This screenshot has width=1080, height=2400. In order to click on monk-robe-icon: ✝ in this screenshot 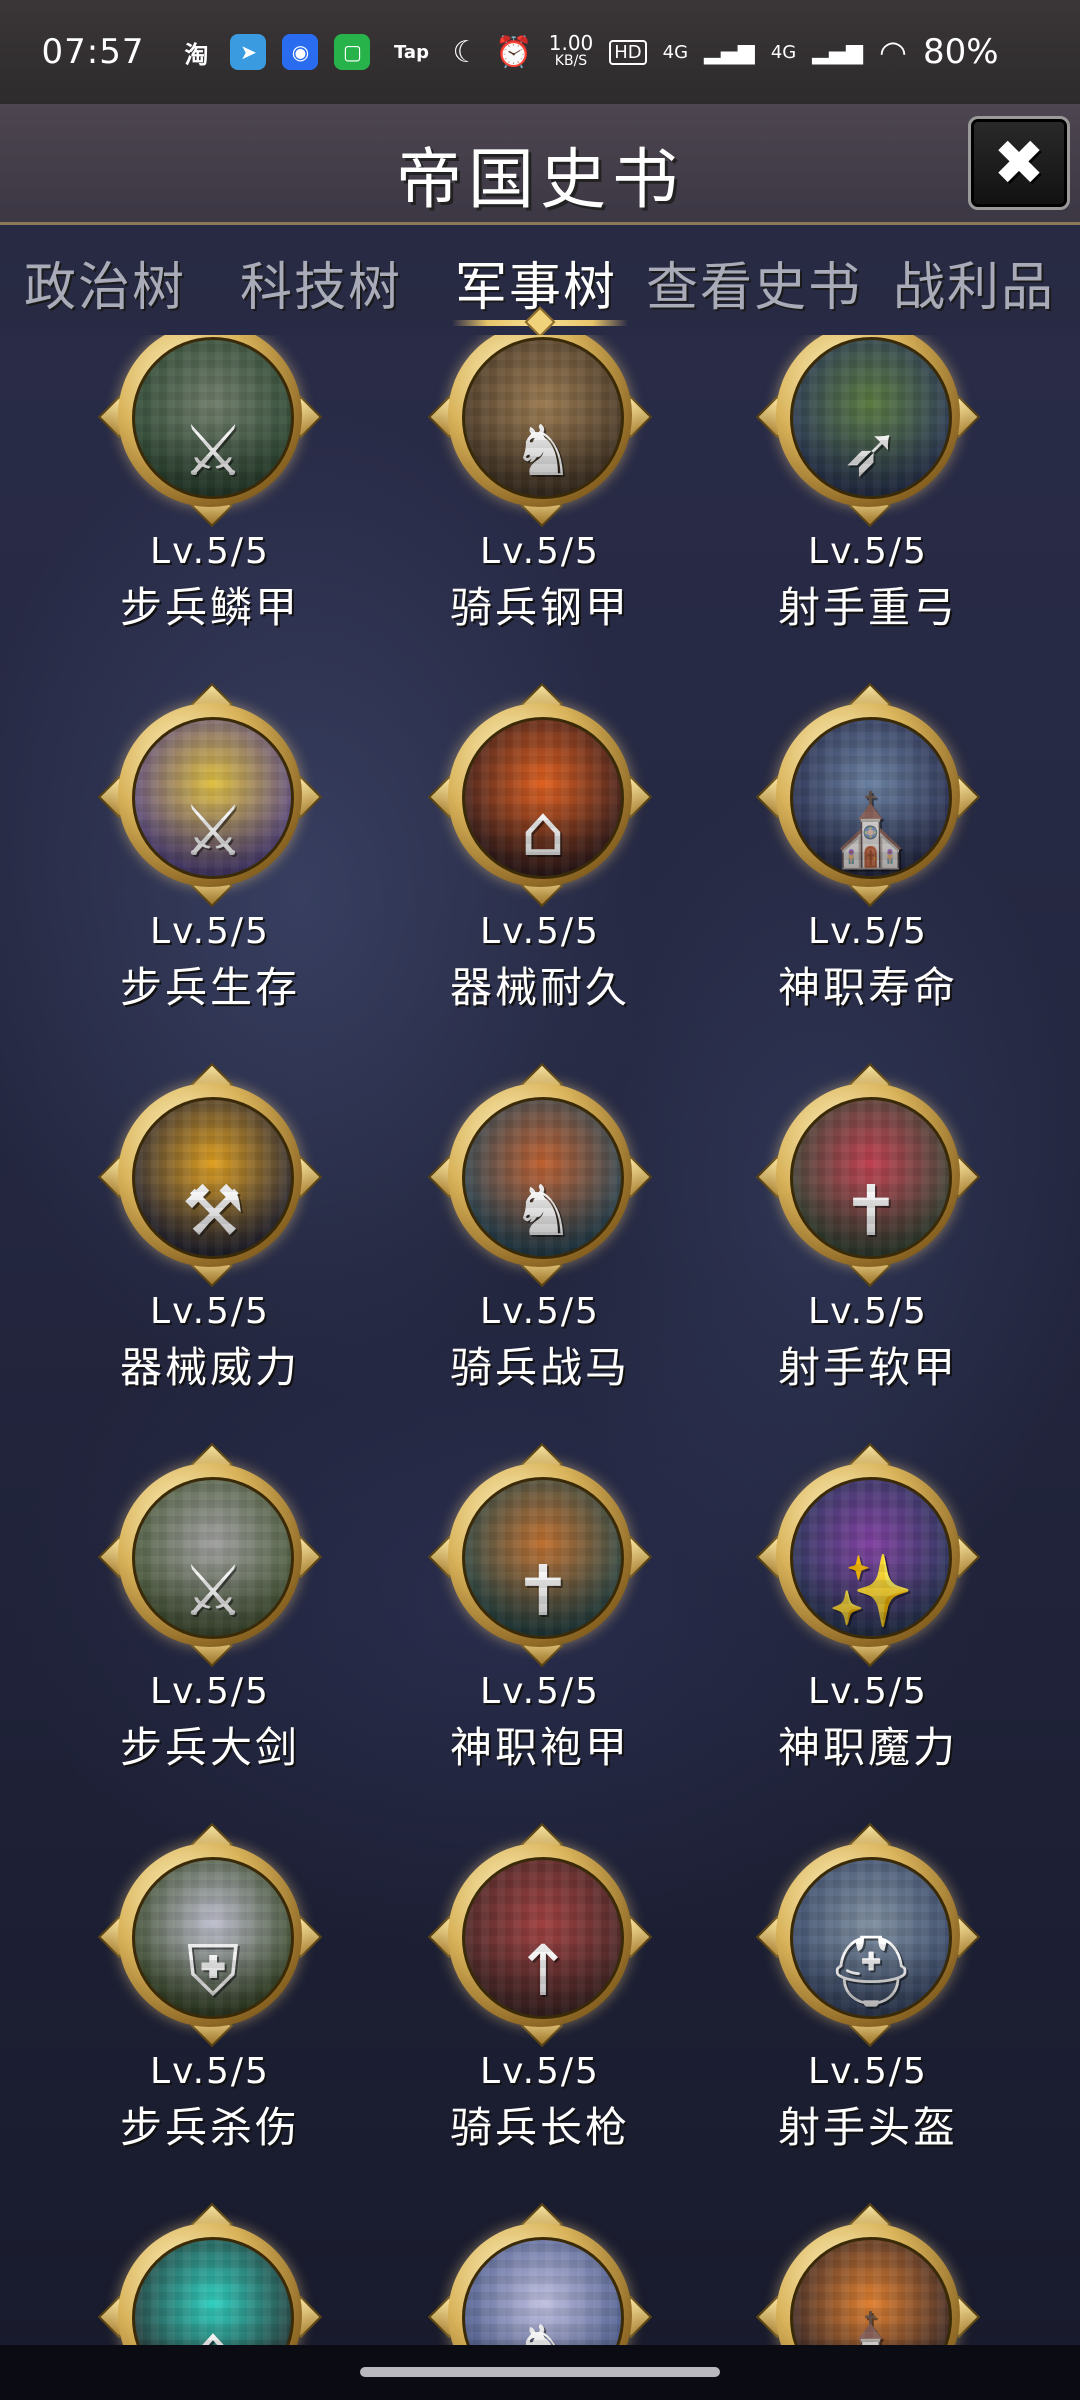, I will do `click(543, 1591)`.